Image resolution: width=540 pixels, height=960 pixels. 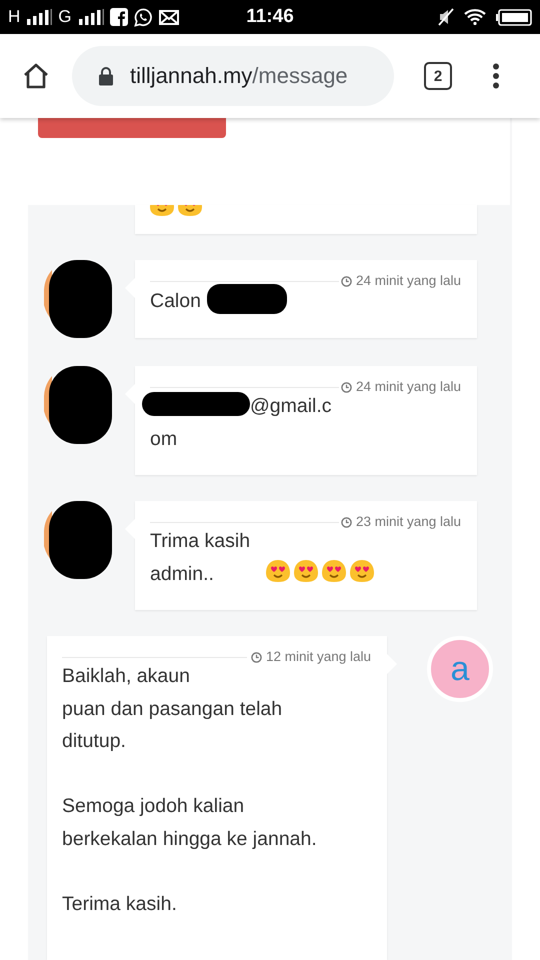 What do you see at coordinates (14, 17) in the screenshot?
I see `network-type: H` at bounding box center [14, 17].